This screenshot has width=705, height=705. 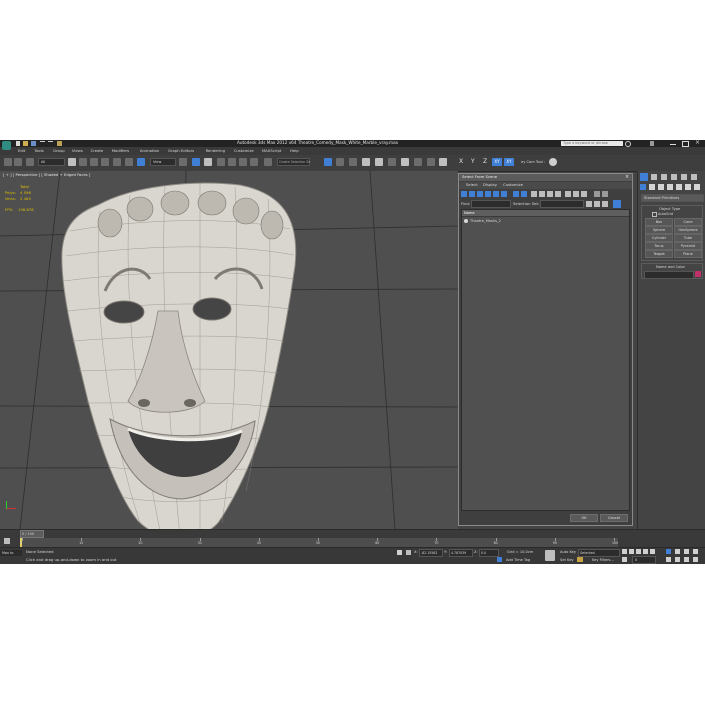 What do you see at coordinates (340, 162) in the screenshot?
I see `align-icon` at bounding box center [340, 162].